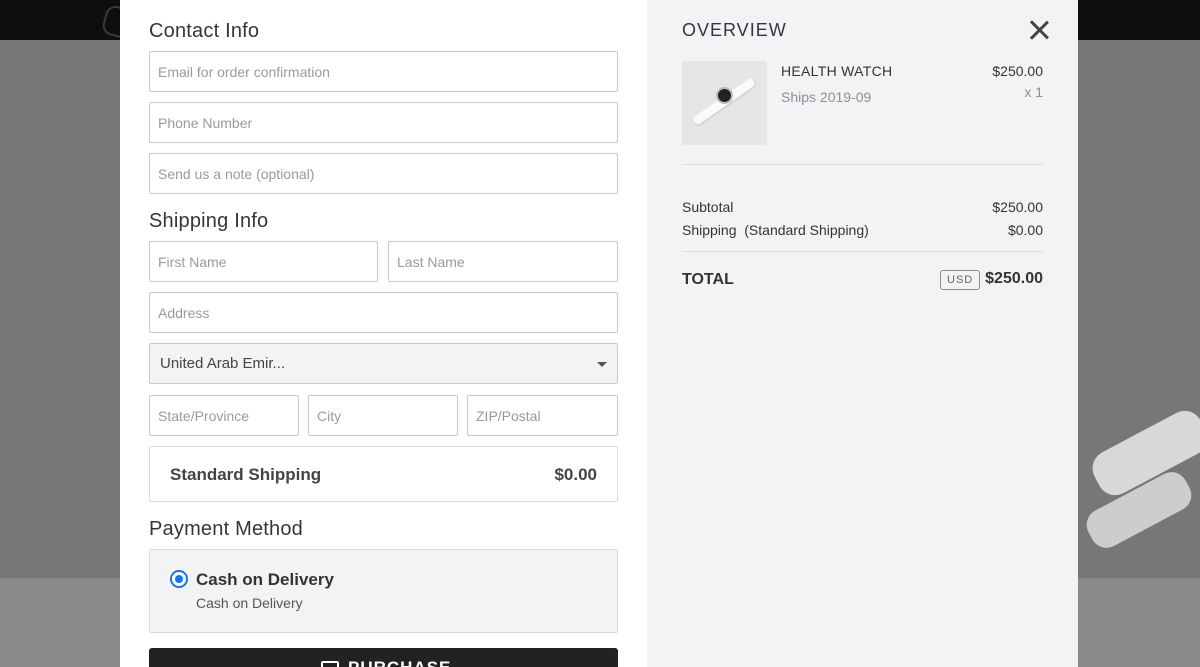 This screenshot has width=1200, height=667. Describe the element at coordinates (249, 603) in the screenshot. I see `payment-option-description: Cash on Delivery` at that location.